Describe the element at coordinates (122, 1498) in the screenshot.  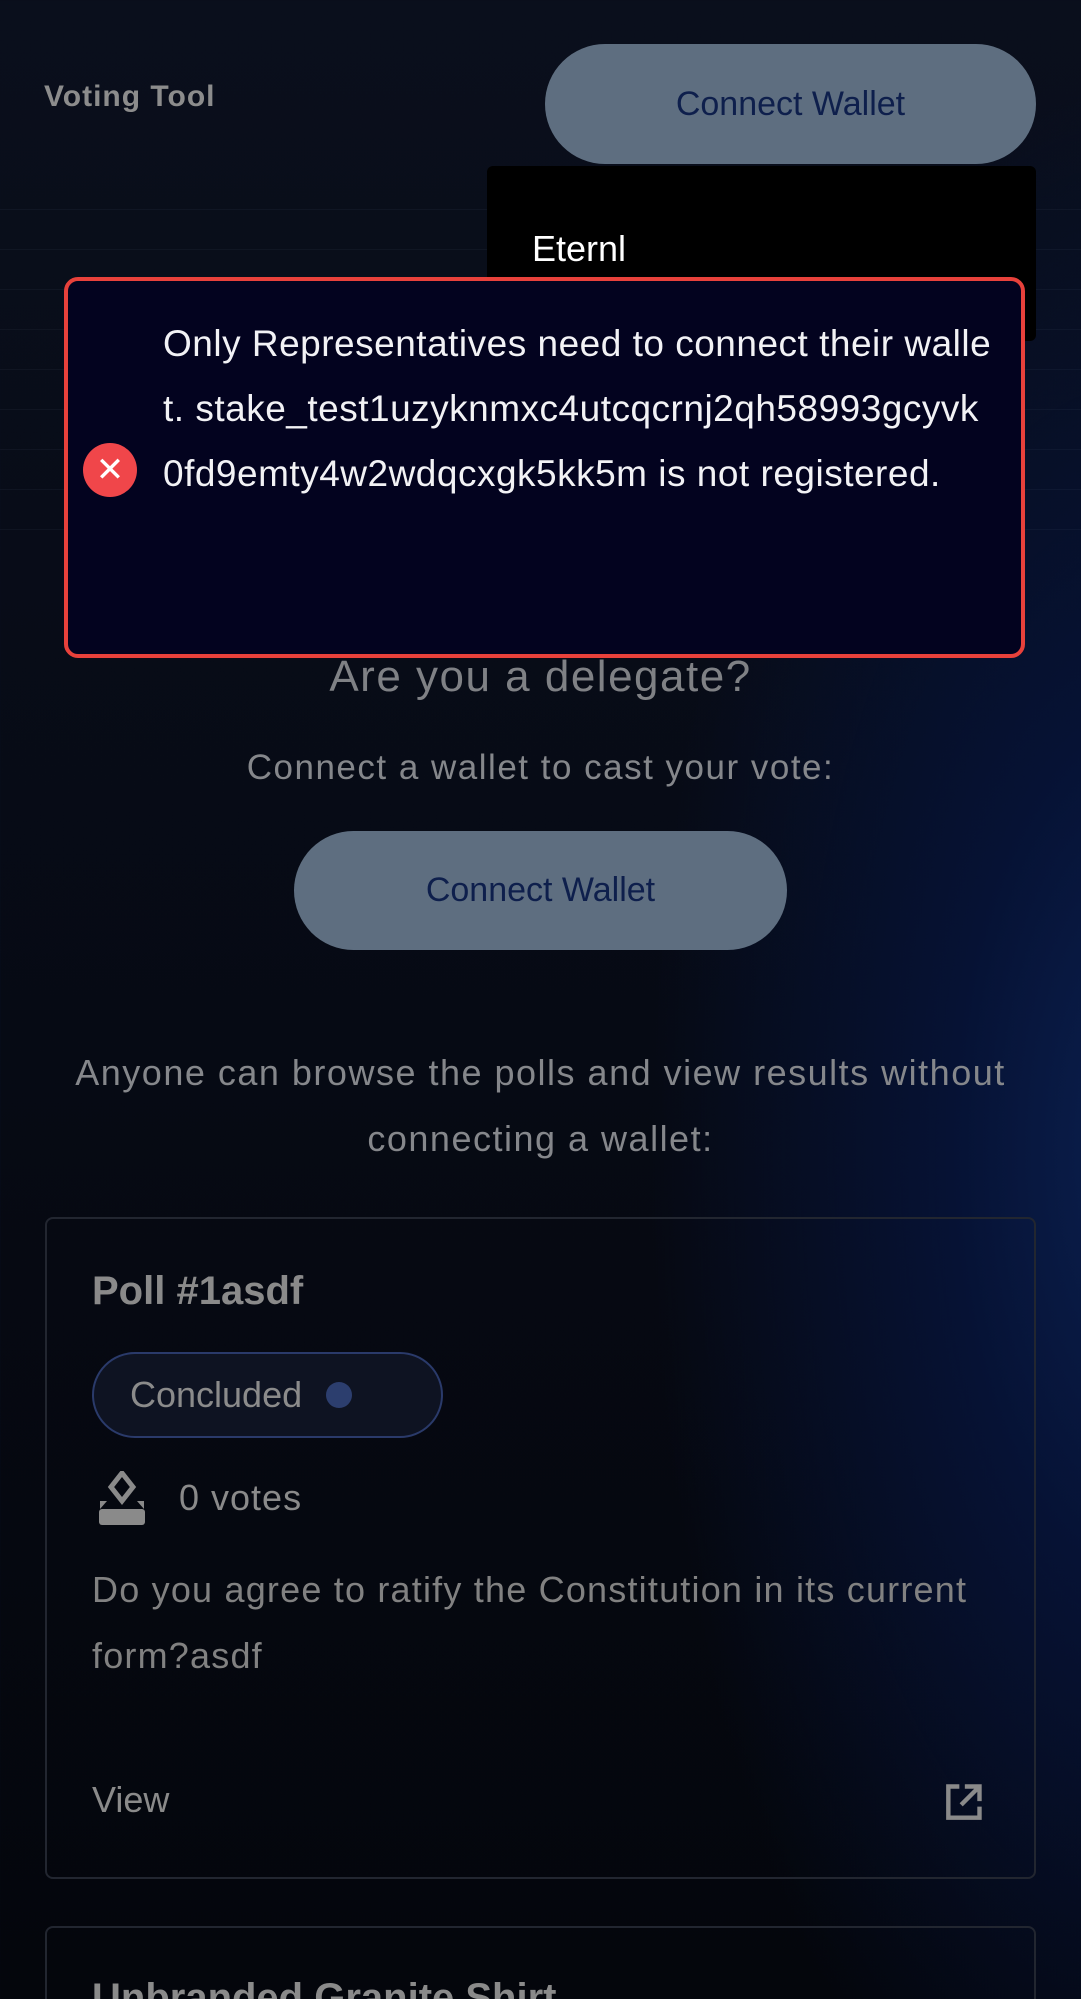
I see `ballot-box-icon` at that location.